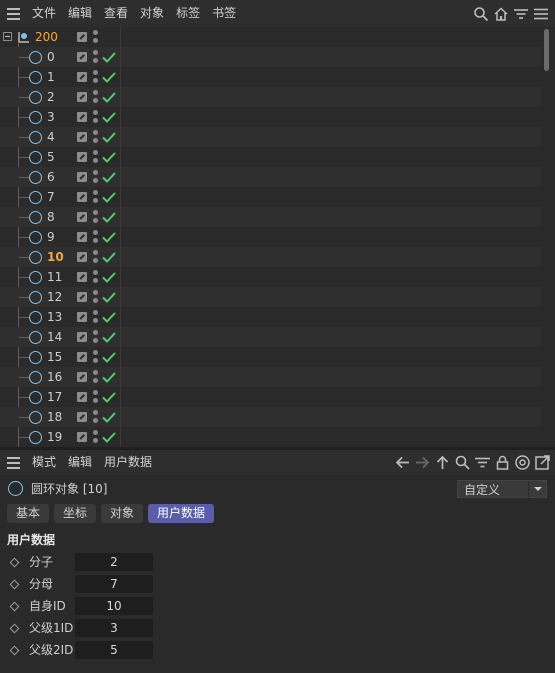 The height and width of the screenshot is (673, 555). Describe the element at coordinates (80, 13) in the screenshot. I see `menu-edit: 编辑` at that location.